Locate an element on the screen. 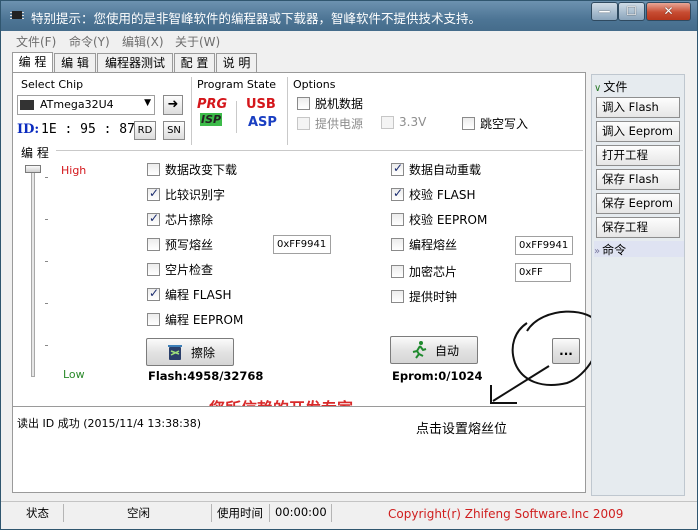  chip-go-button: ➜ is located at coordinates (173, 105).